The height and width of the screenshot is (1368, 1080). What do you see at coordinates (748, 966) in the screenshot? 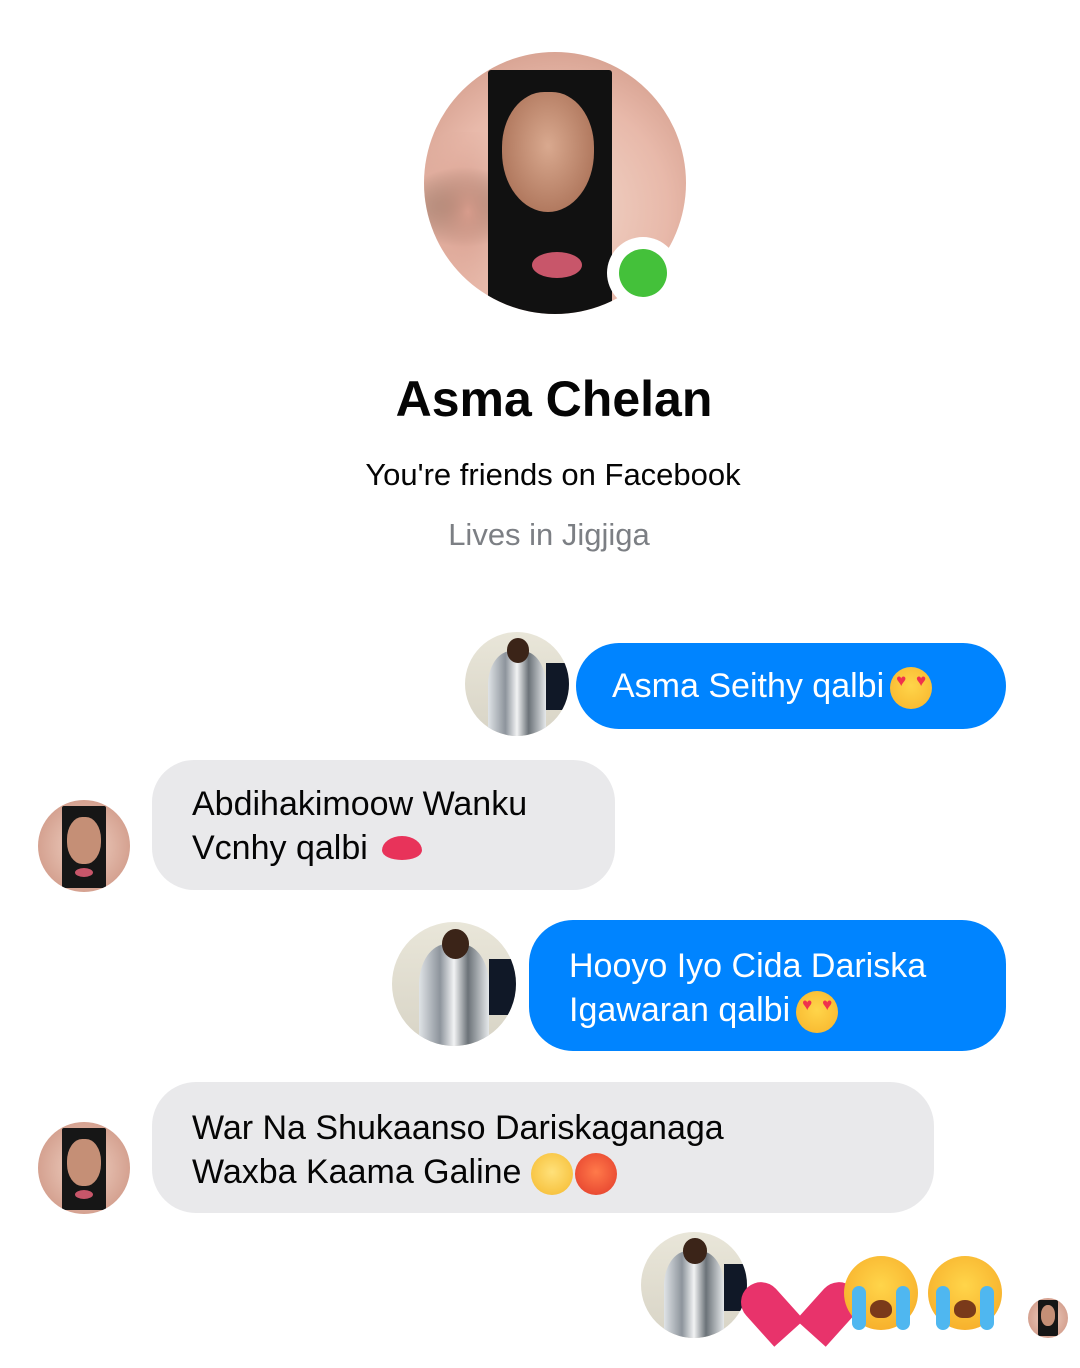
I see `message-text-line: Hooyo Iyo Cida Dariska` at bounding box center [748, 966].